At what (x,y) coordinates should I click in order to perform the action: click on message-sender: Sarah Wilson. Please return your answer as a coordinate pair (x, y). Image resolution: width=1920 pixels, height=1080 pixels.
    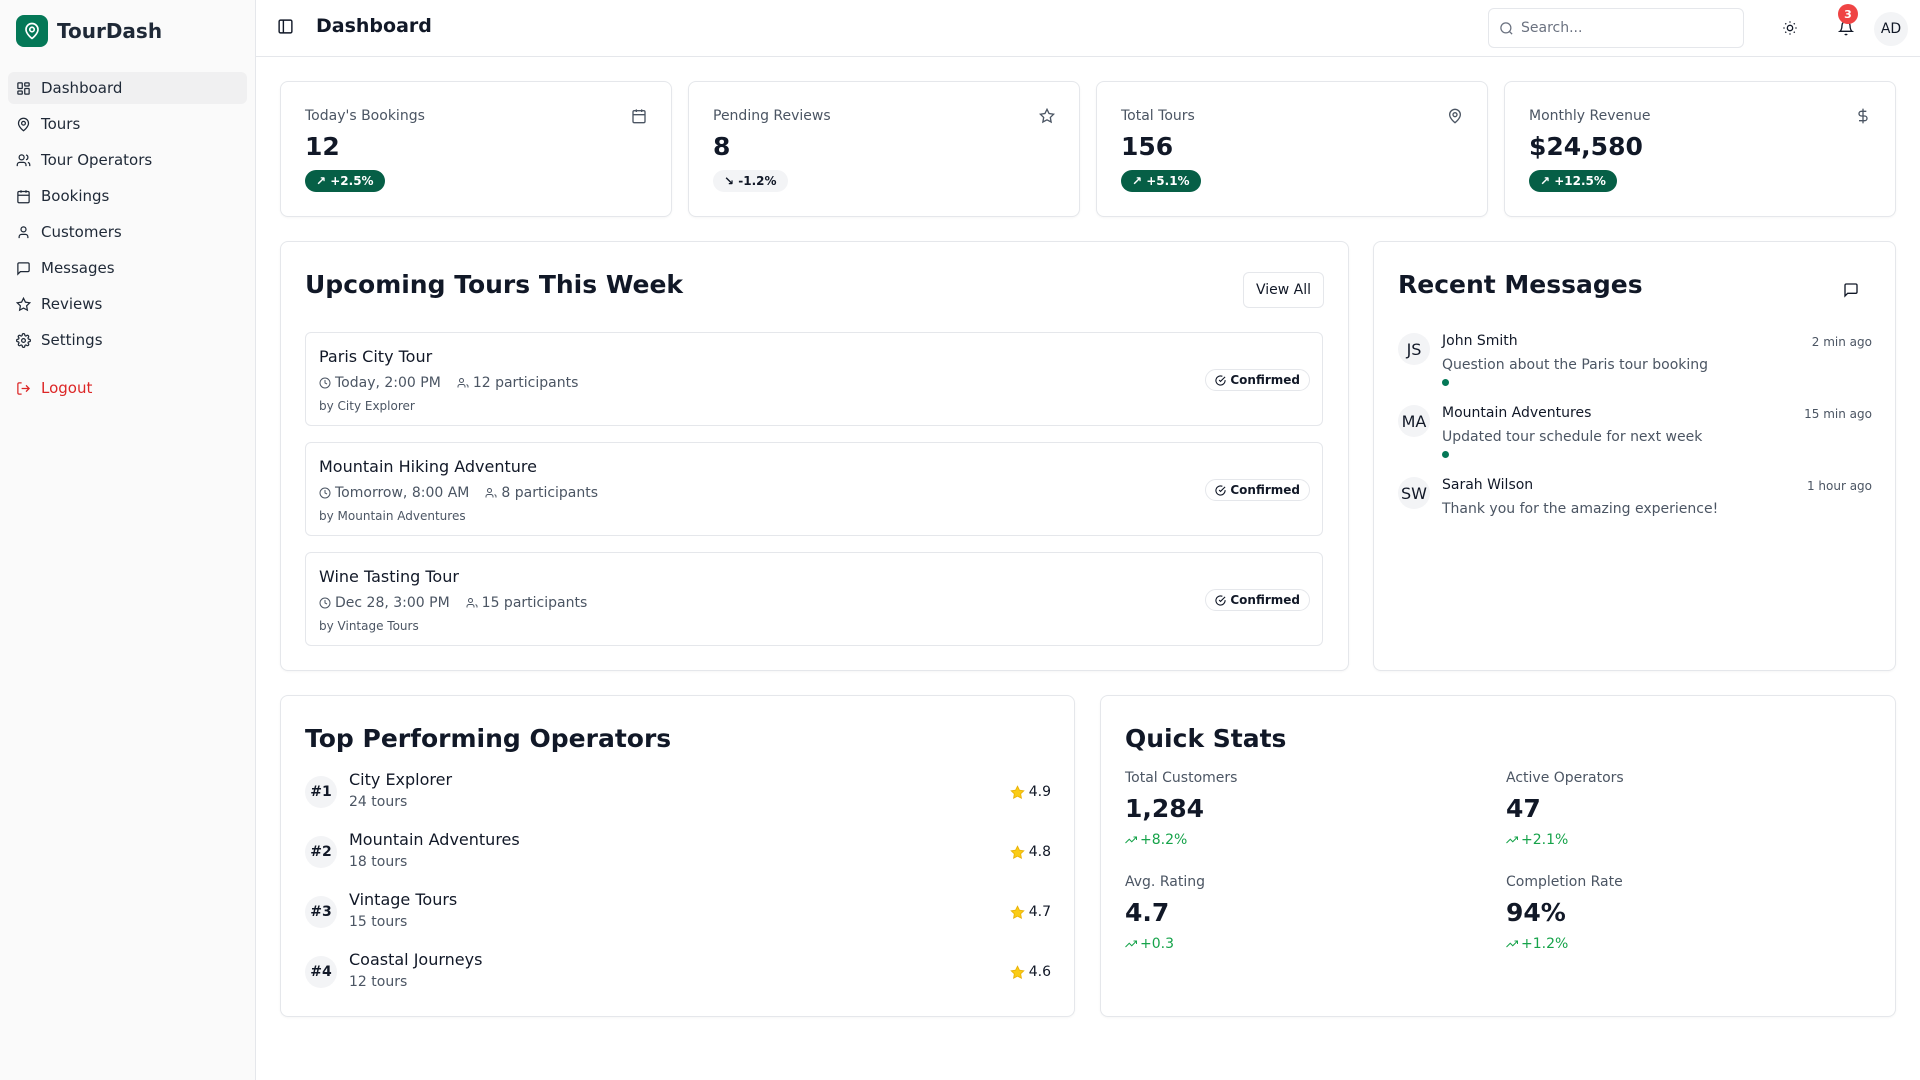
    Looking at the image, I should click on (1488, 485).